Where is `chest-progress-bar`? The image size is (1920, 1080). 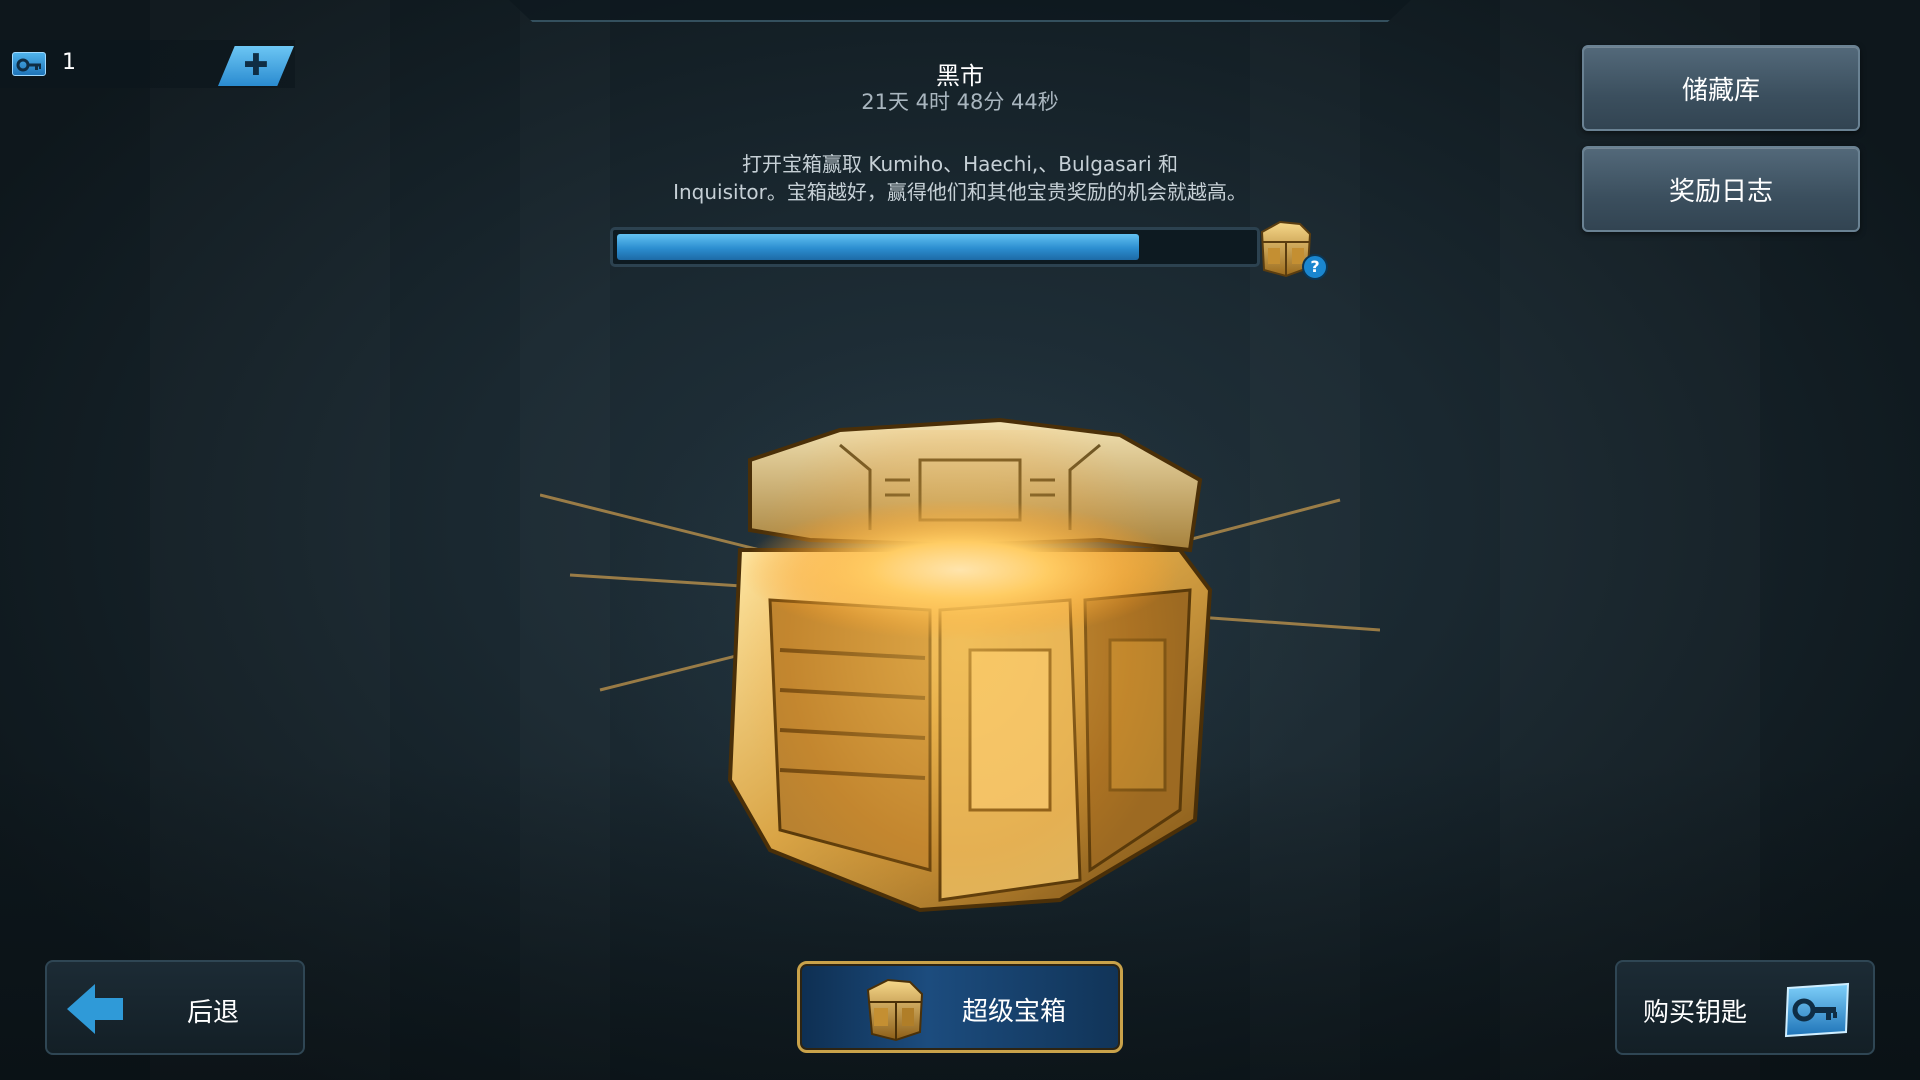 chest-progress-bar is located at coordinates (935, 247).